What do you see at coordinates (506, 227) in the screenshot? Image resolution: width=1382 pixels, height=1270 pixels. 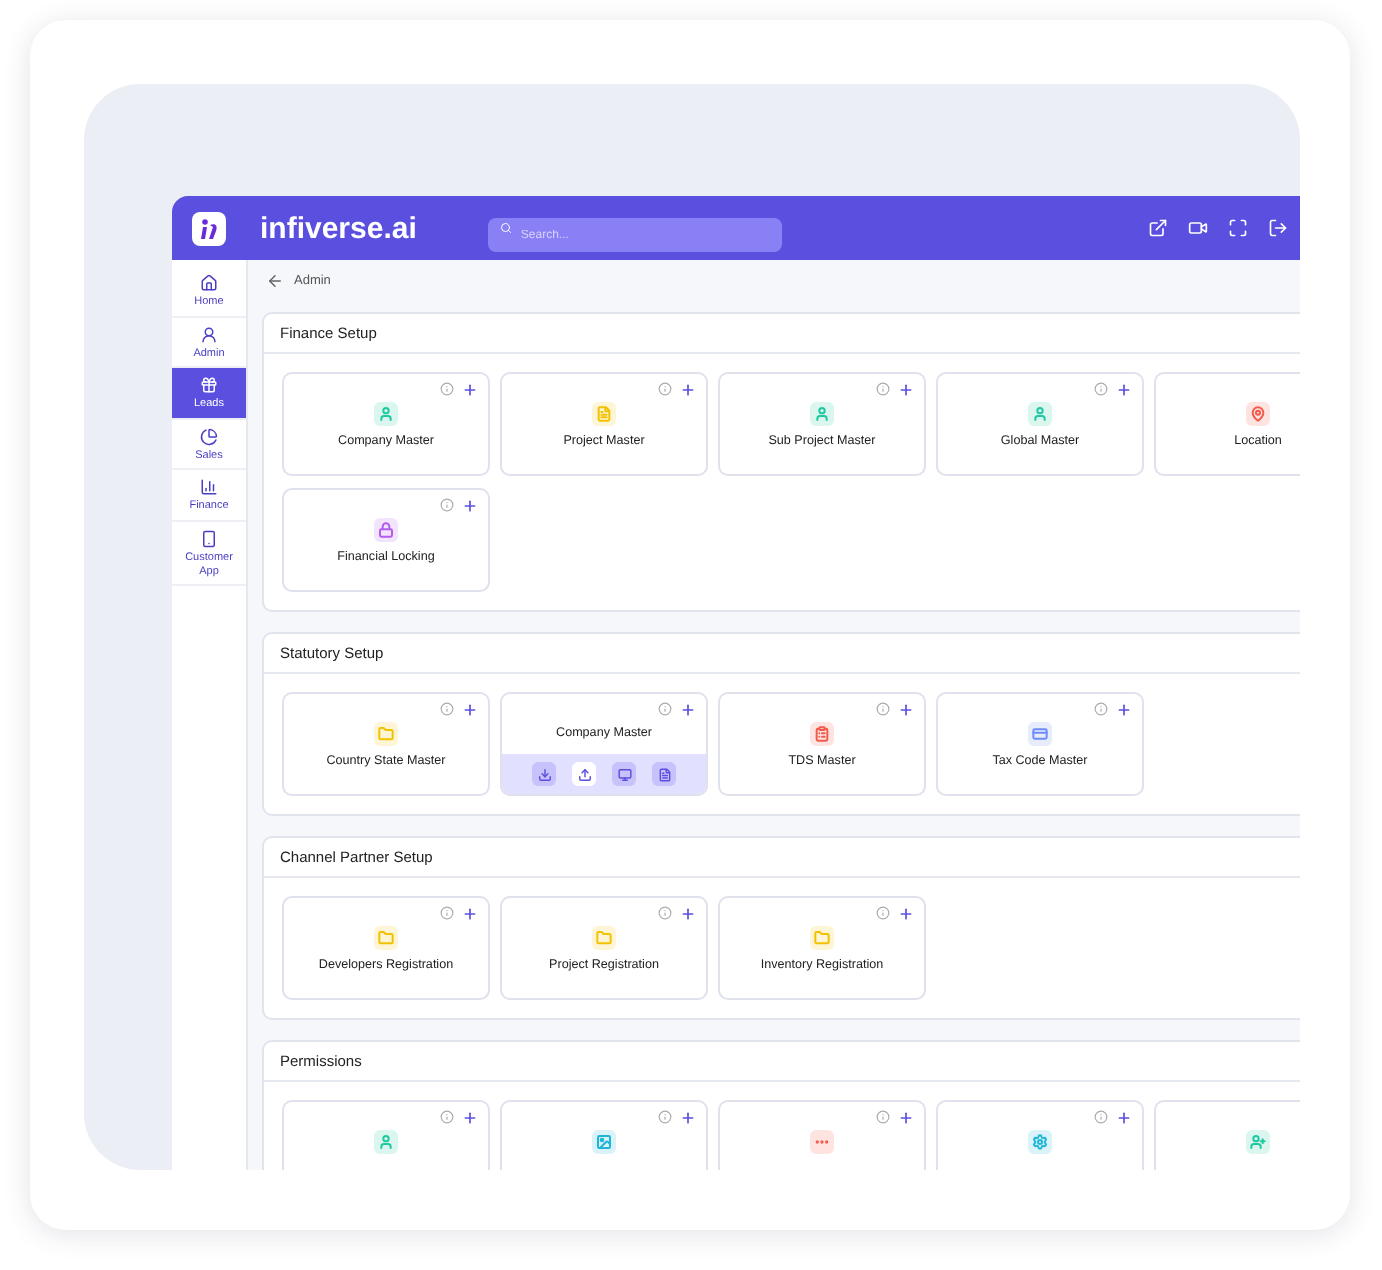 I see `search-icon` at bounding box center [506, 227].